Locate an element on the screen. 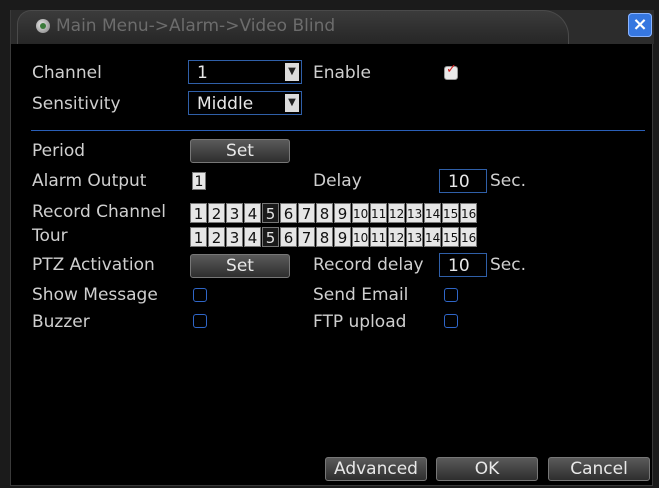 Image resolution: width=659 pixels, height=488 pixels. title-tab: Main Menu->Alarm->Video Blind is located at coordinates (293, 27).